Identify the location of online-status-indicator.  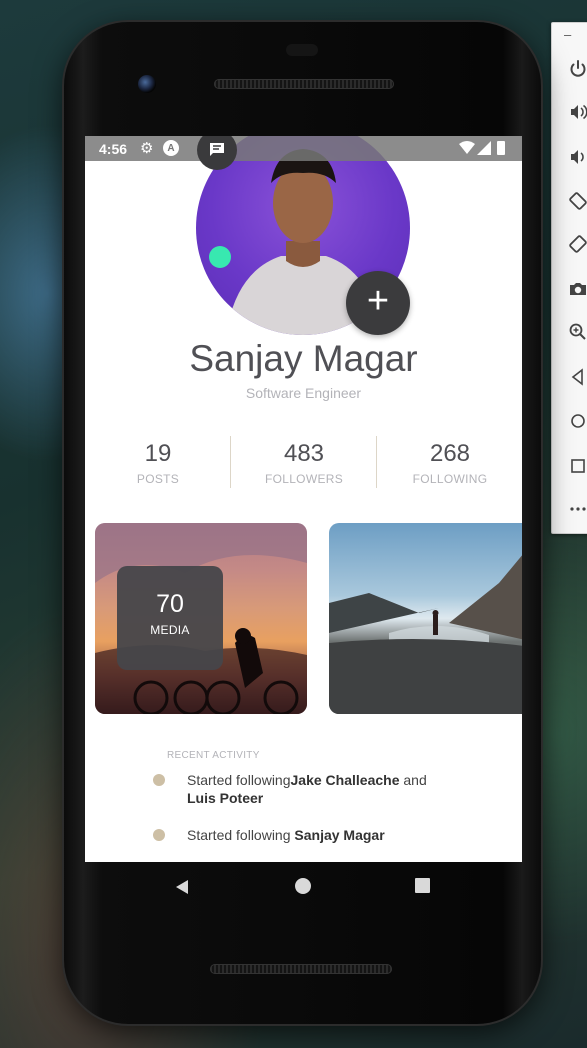
(220, 257).